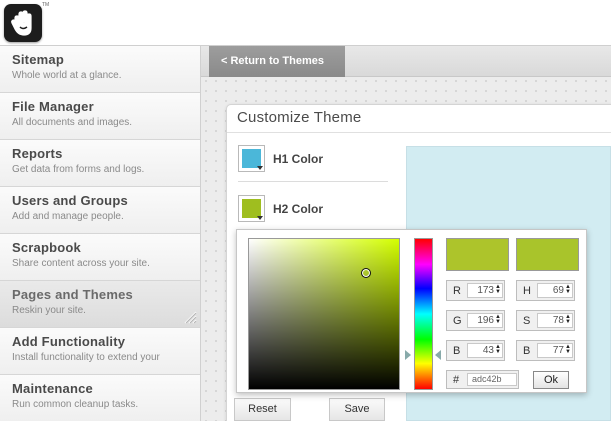  Describe the element at coordinates (72, 294) in the screenshot. I see `sidebar-item-title: Pages and Themes` at that location.